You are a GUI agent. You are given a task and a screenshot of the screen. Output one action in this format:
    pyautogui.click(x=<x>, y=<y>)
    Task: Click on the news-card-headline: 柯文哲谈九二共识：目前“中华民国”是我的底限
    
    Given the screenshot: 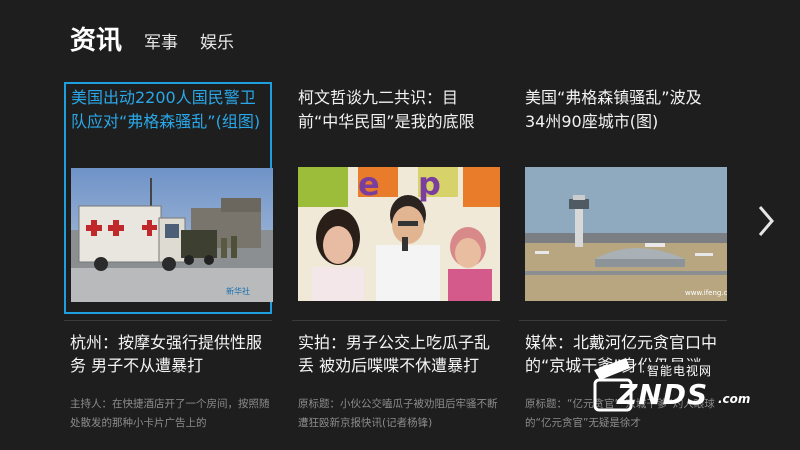 What is the action you would take?
    pyautogui.click(x=386, y=109)
    